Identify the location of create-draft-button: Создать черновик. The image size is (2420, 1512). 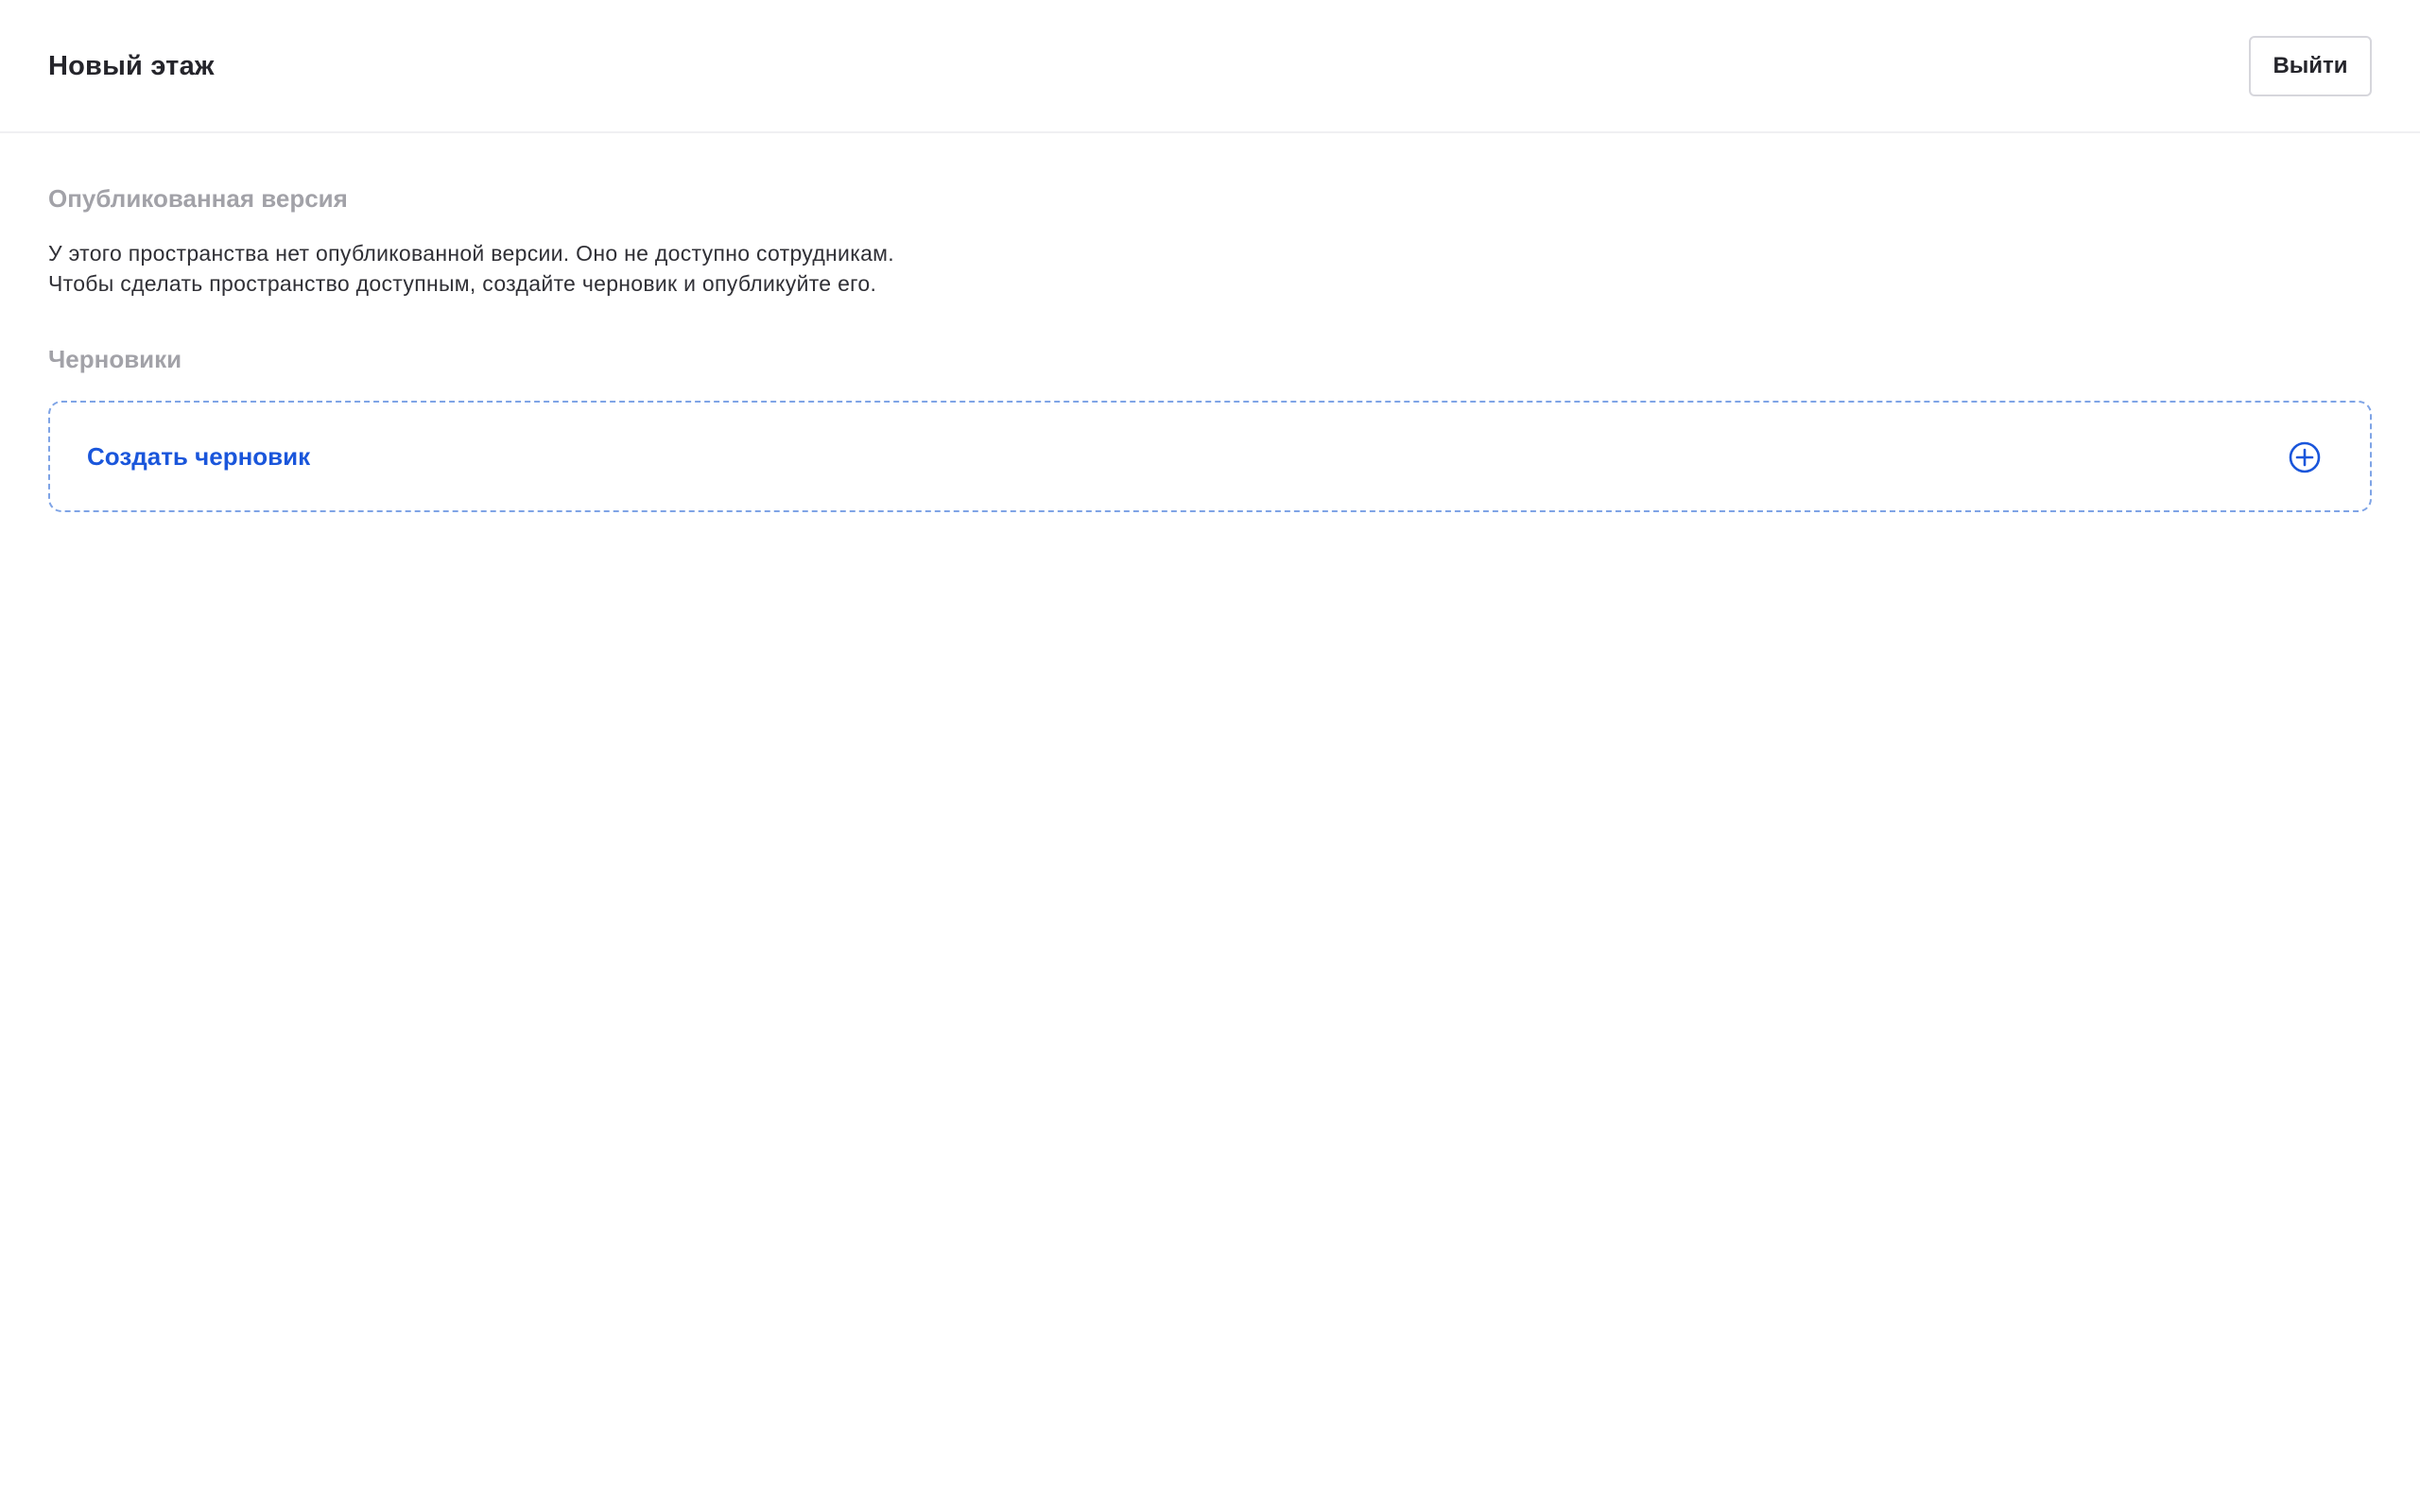
(1210, 456).